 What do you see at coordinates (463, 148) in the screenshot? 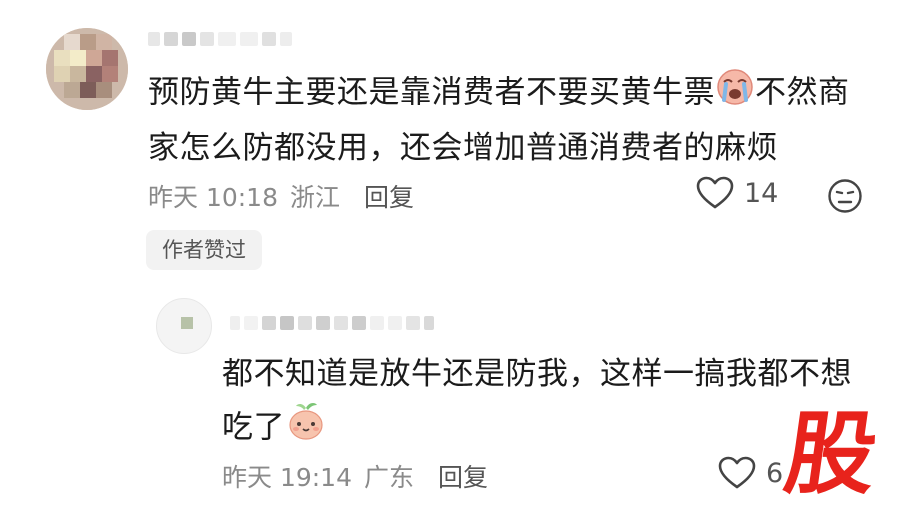
I see `comment-line-2: 家怎么防都没用，还会增加普通消费者的麻烦` at bounding box center [463, 148].